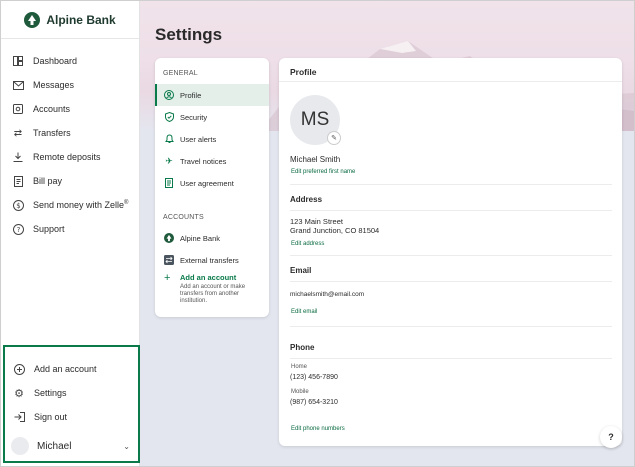  I want to click on nav-label: Support, so click(49, 229).